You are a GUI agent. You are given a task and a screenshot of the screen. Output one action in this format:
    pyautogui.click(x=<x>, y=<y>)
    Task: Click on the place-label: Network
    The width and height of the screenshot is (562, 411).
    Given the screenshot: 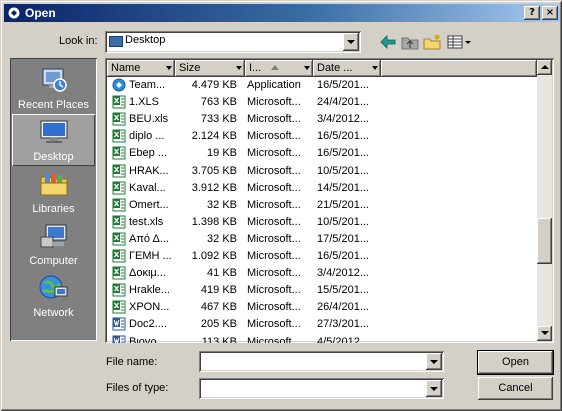 What is the action you would take?
    pyautogui.click(x=53, y=313)
    